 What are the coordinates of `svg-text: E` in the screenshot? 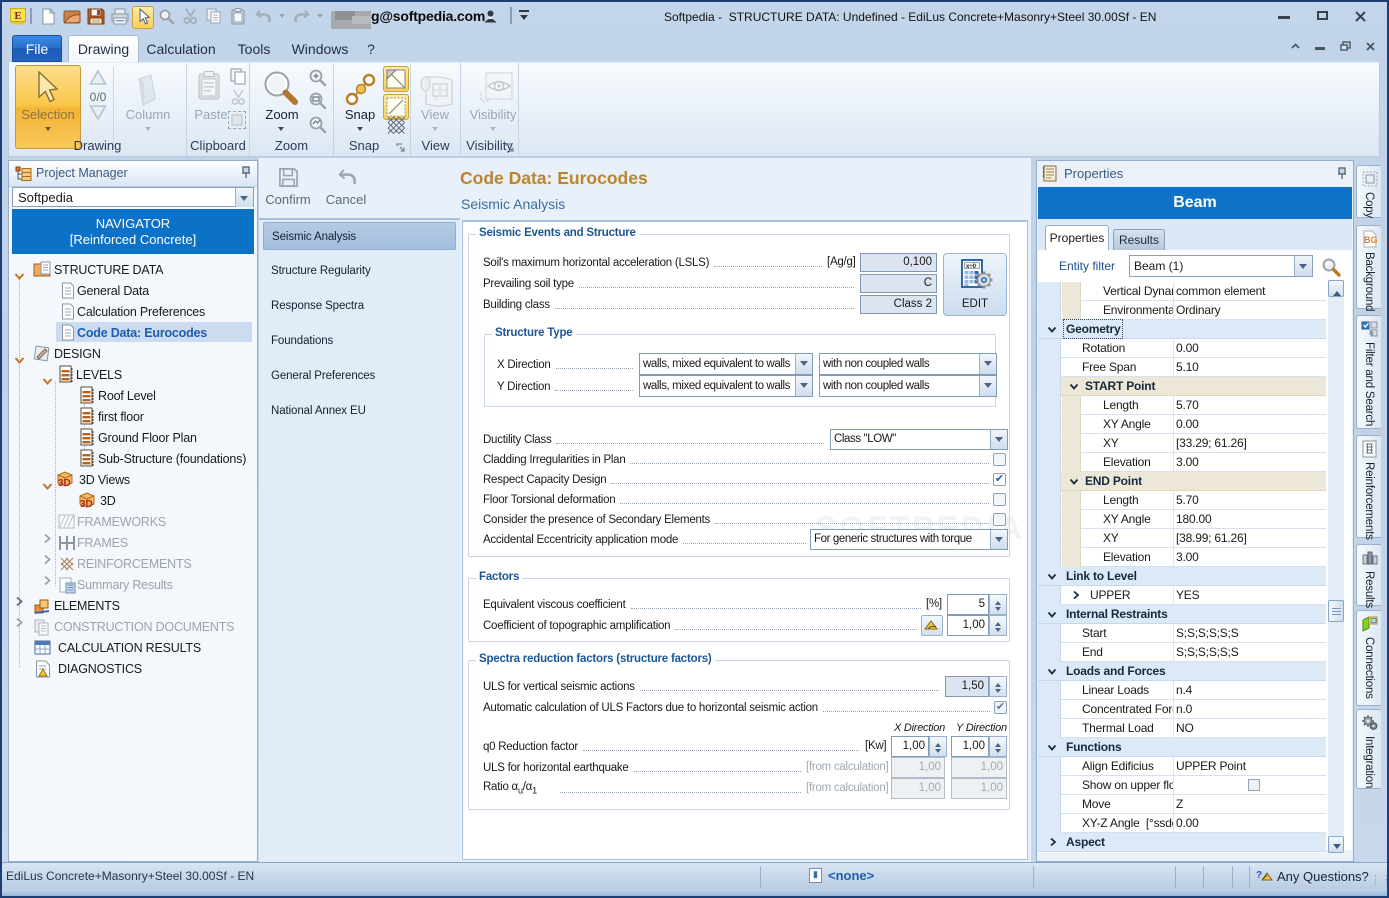 It's located at (17, 16).